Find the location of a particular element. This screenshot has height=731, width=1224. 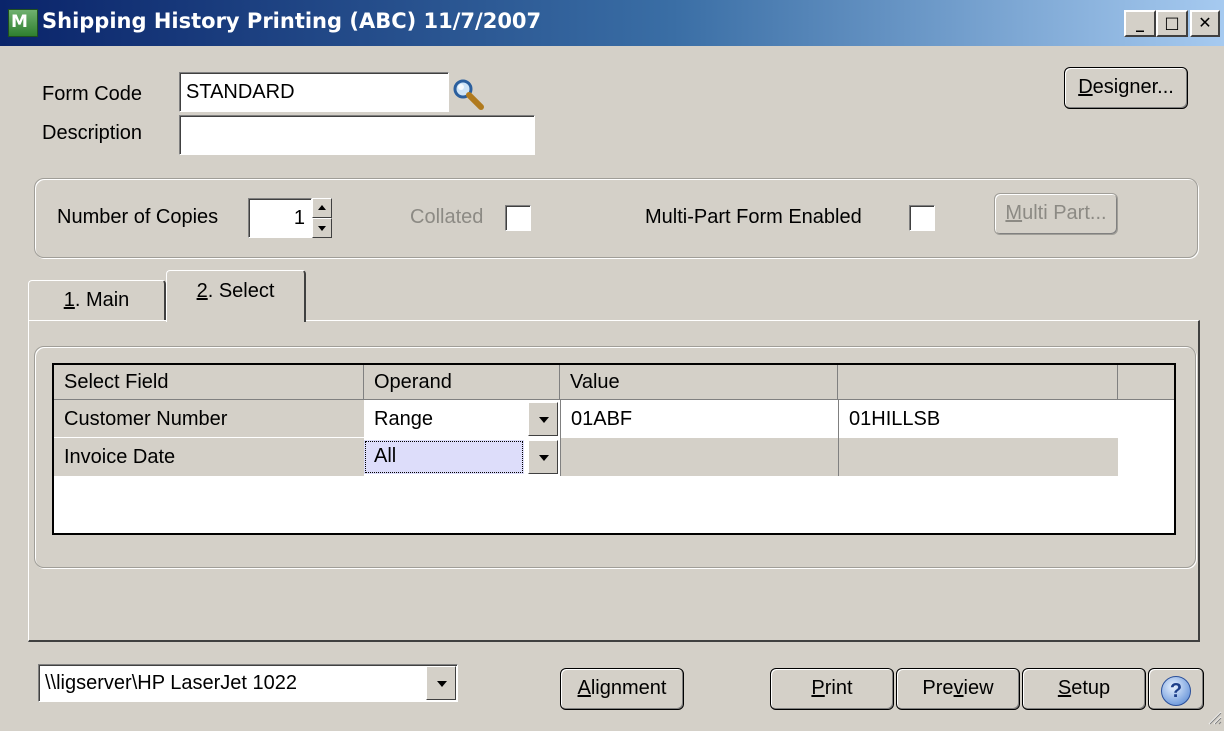

alignment-button: Alignment is located at coordinates (622, 689).